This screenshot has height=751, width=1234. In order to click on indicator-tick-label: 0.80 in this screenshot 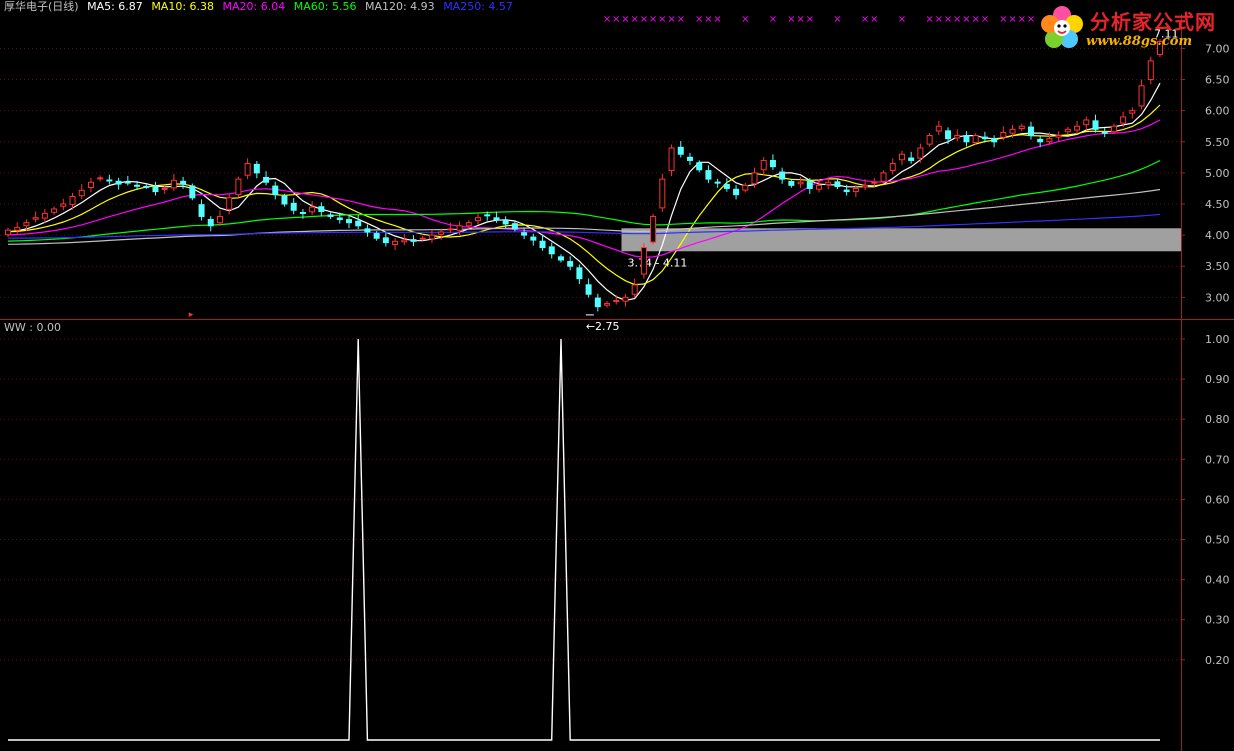, I will do `click(1217, 419)`.